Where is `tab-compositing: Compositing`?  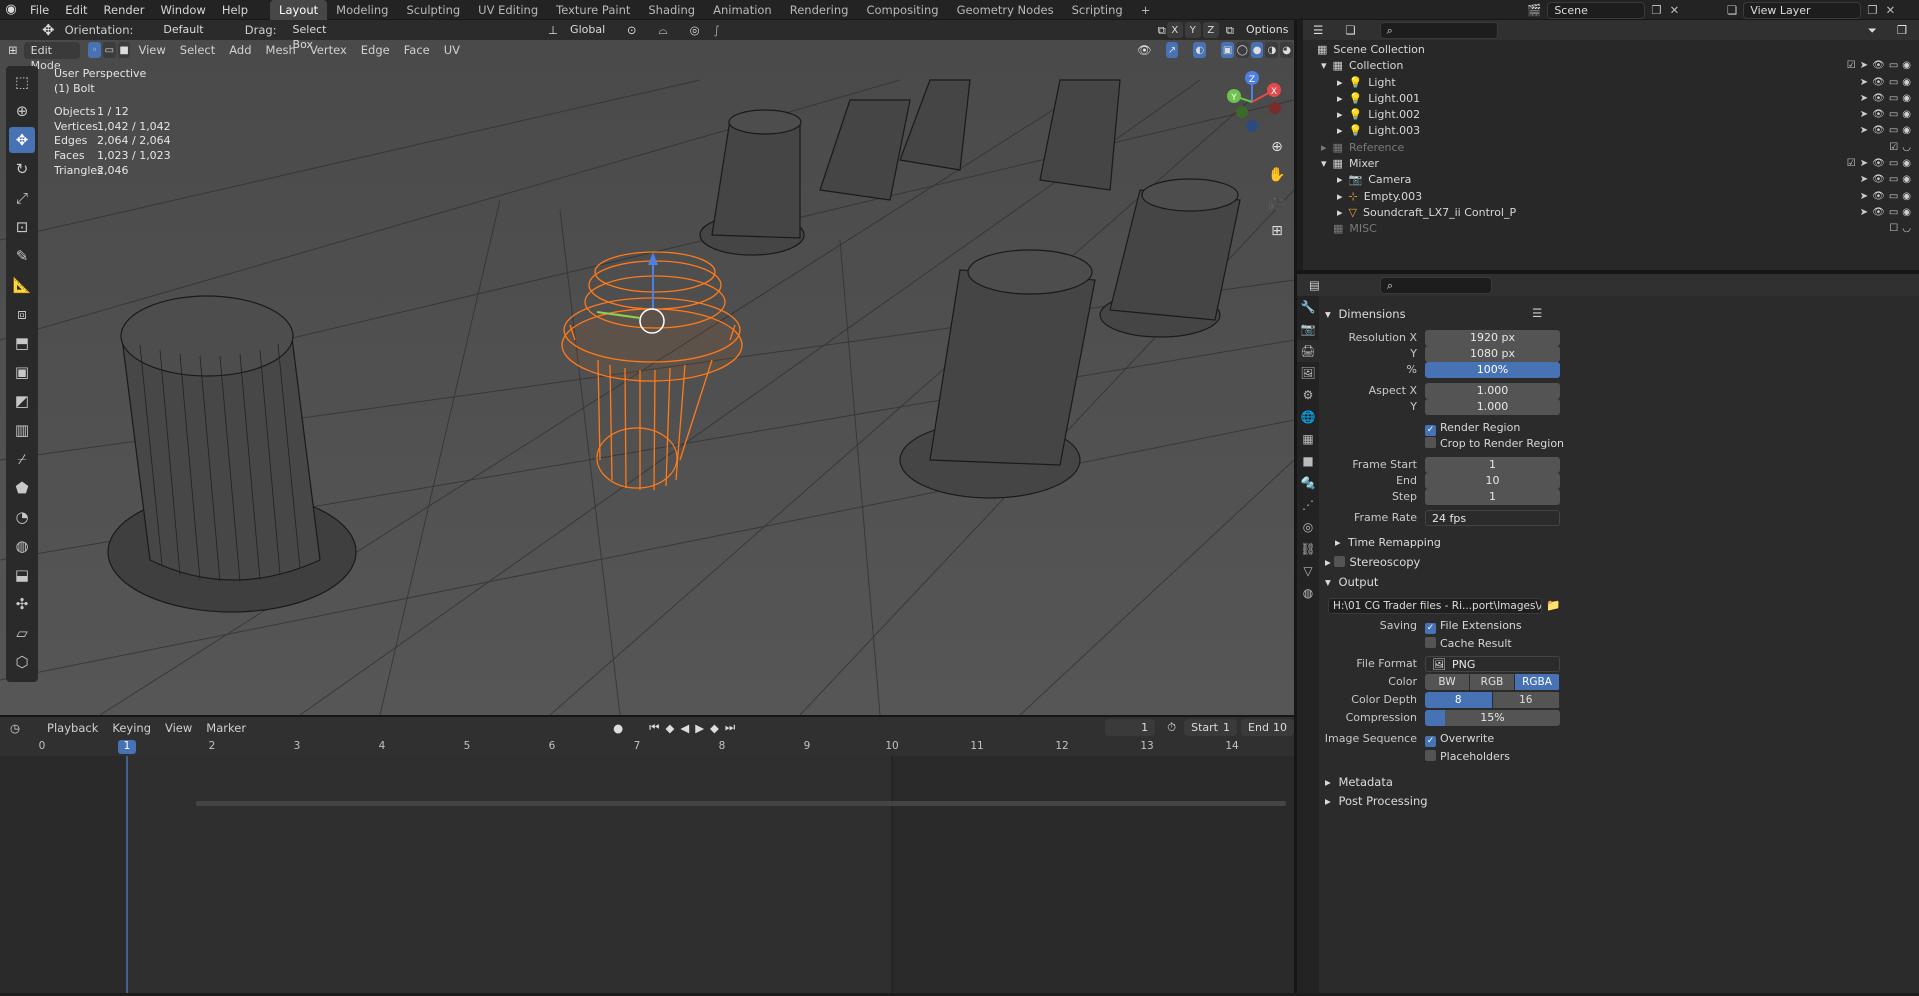
tab-compositing: Compositing is located at coordinates (902, 10).